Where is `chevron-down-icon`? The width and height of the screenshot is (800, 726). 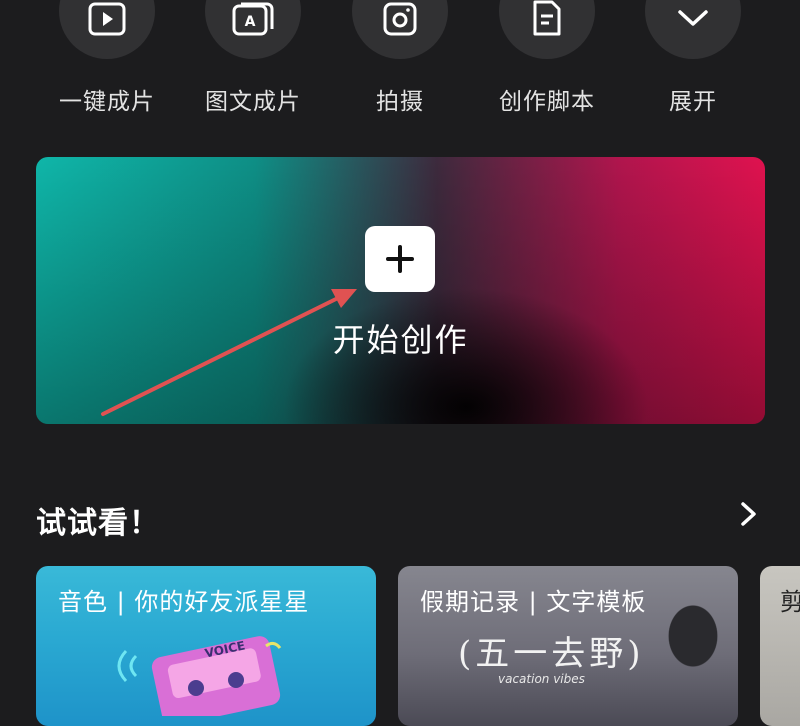 chevron-down-icon is located at coordinates (693, 18).